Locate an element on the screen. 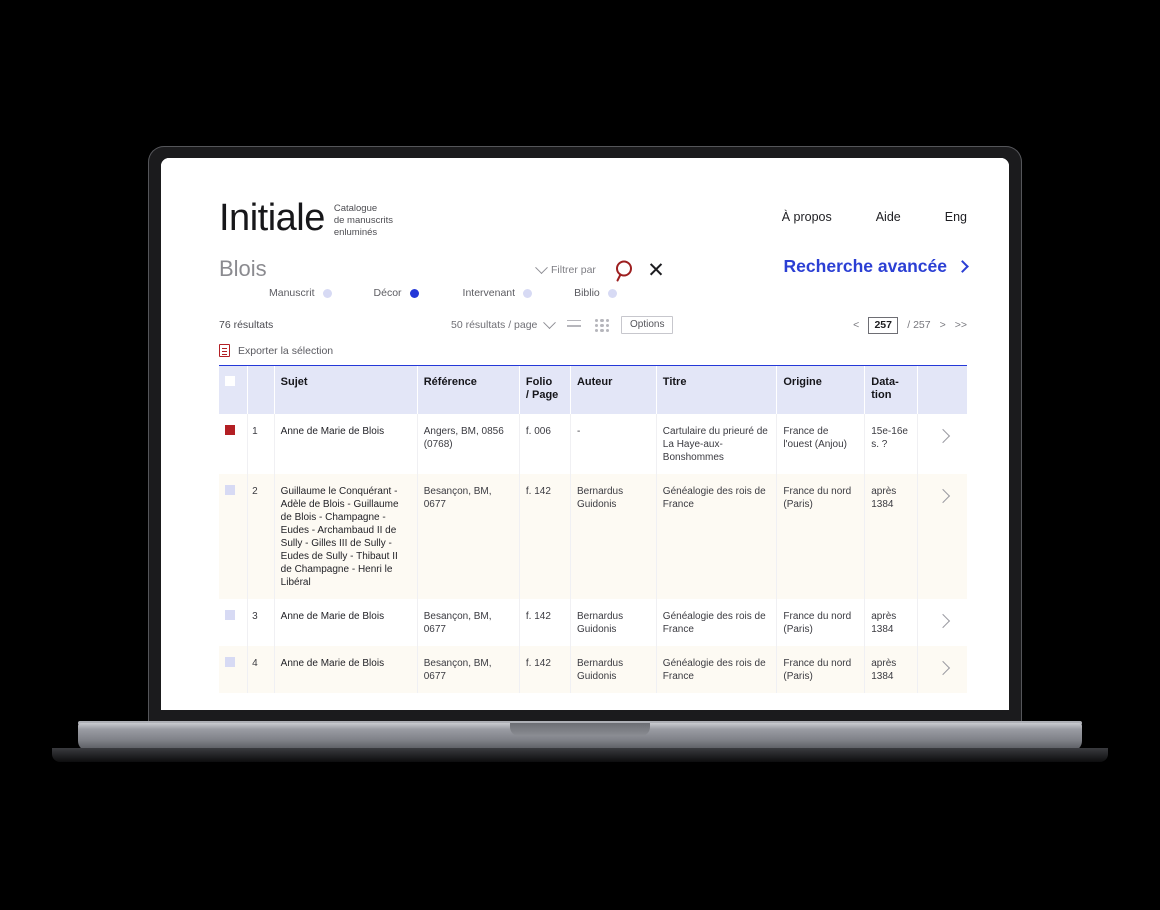 This screenshot has height=910, width=1160. advanced-search-link: Recherche avancée is located at coordinates (876, 266).